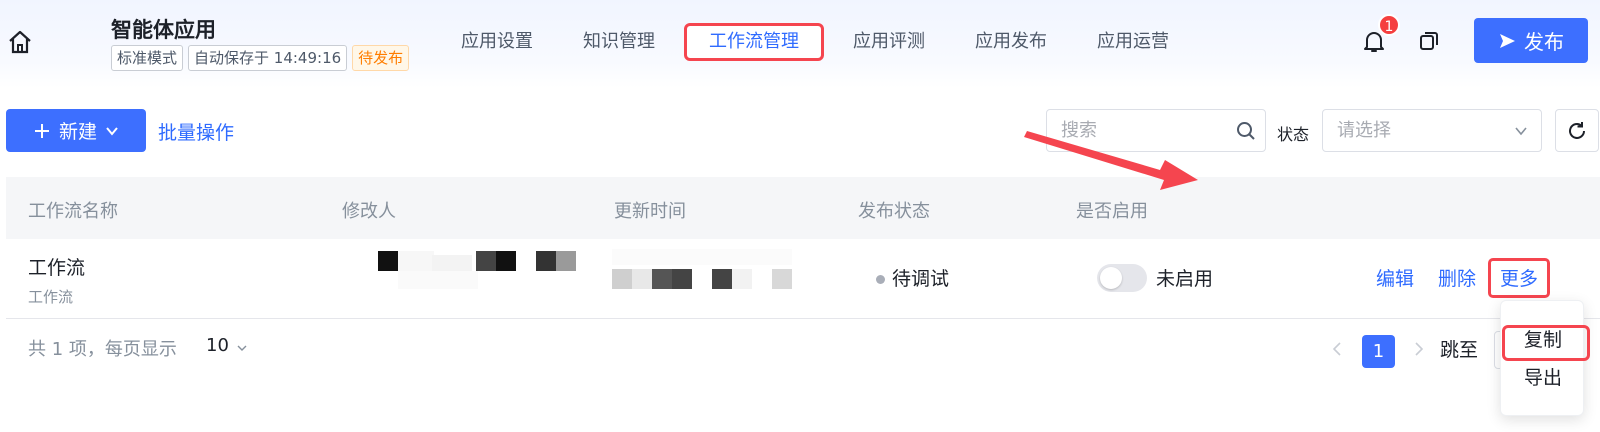  I want to click on app-tags: 标准模式 自动保存于 14:49:16 待发布, so click(260, 58).